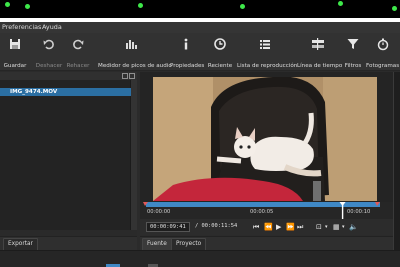 This screenshot has height=267, width=400. I want to click on scrubber: 00:00:00 00:00:05 00:00:10, so click(266, 210).